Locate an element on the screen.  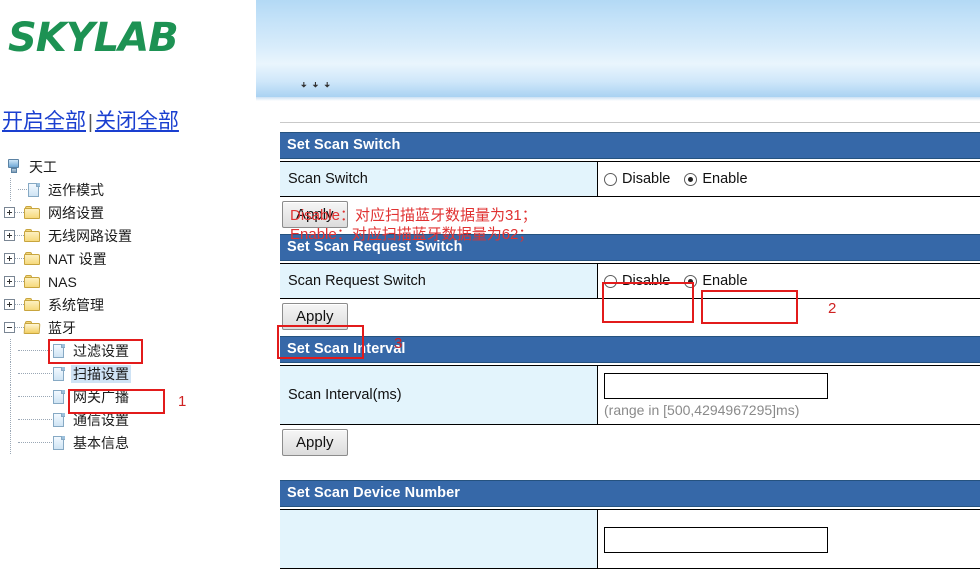
sidebar-item-6: 系统管理 is located at coordinates (129, 304).